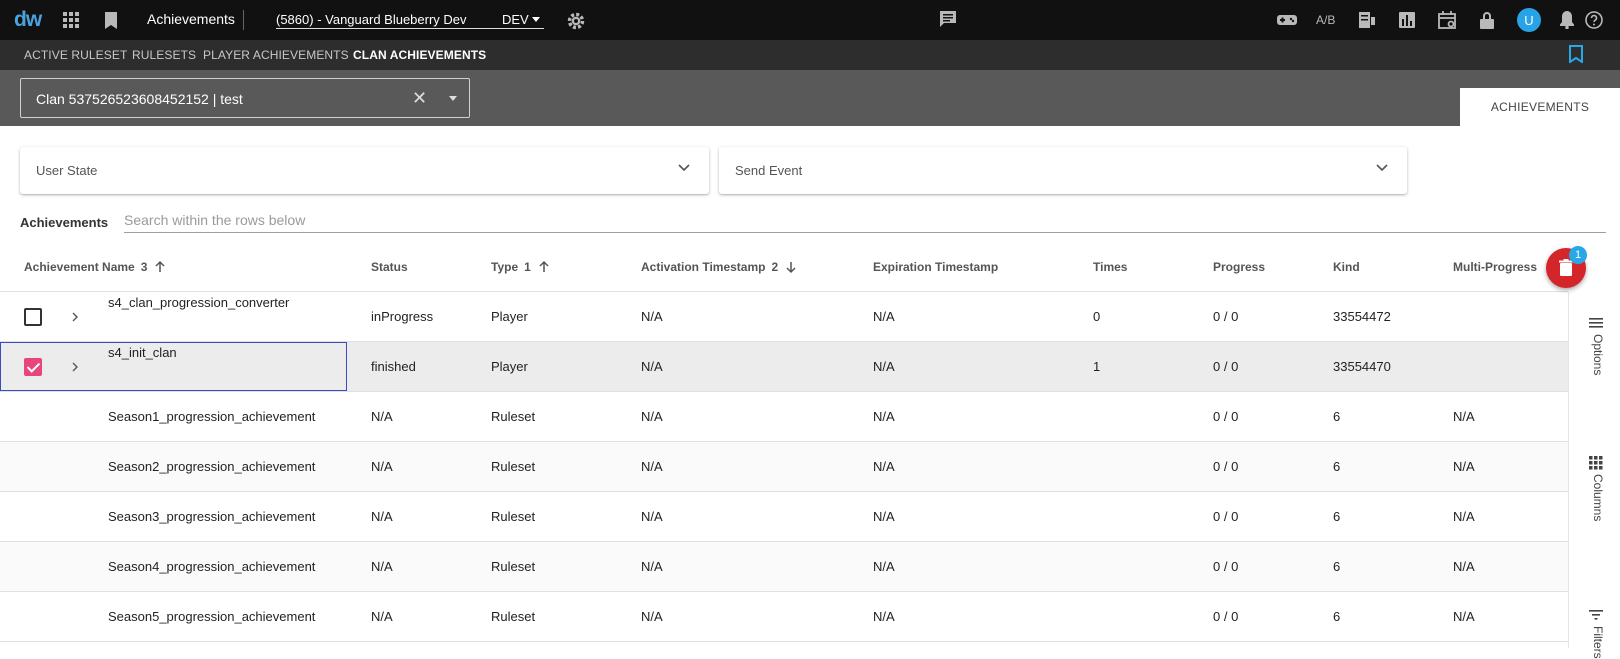 This screenshot has height=659, width=1620. Describe the element at coordinates (245, 98) in the screenshot. I see `clan-select: Clan 537526523608452152 | test ✕` at that location.